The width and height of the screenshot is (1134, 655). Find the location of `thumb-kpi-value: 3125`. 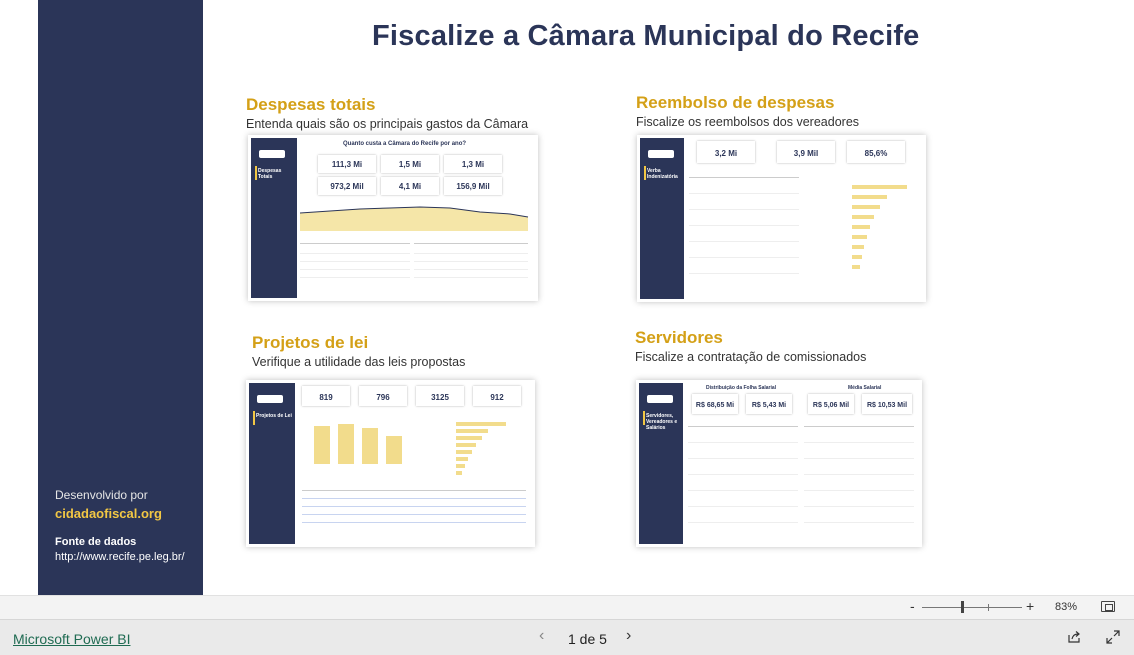

thumb-kpi-value: 3125 is located at coordinates (440, 397).